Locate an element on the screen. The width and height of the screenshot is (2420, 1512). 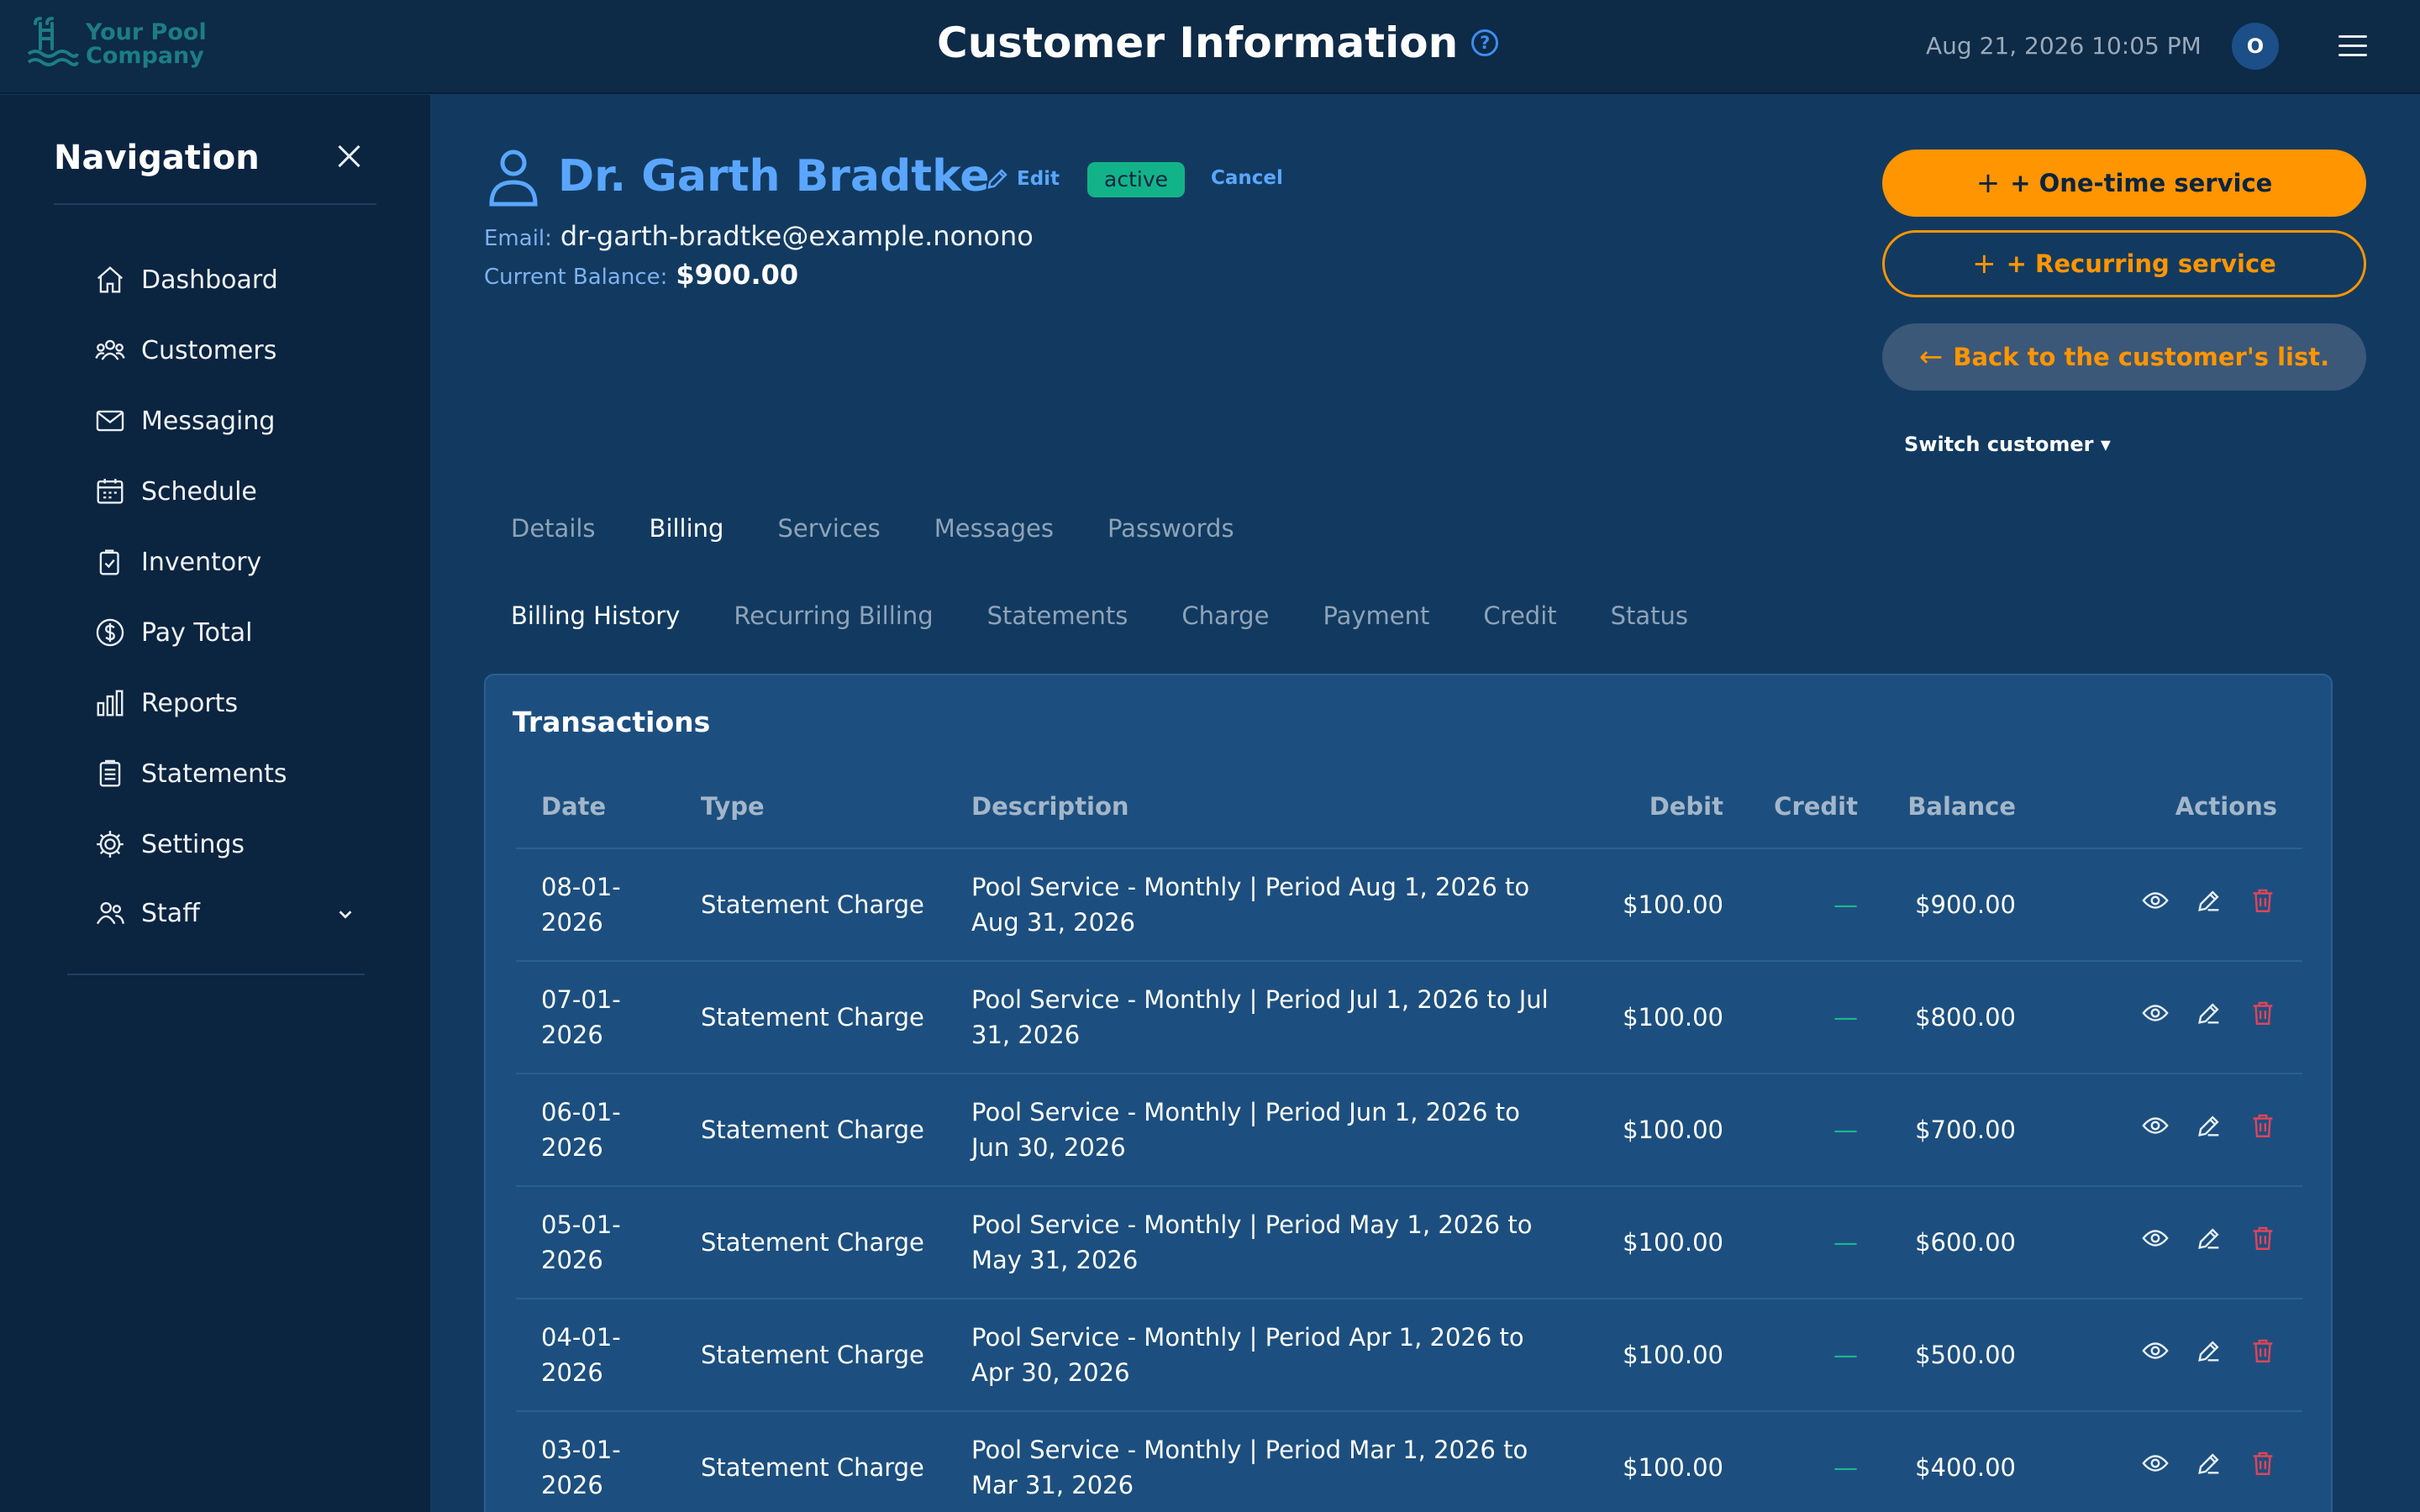
tab-messages: Messages is located at coordinates (994, 528).